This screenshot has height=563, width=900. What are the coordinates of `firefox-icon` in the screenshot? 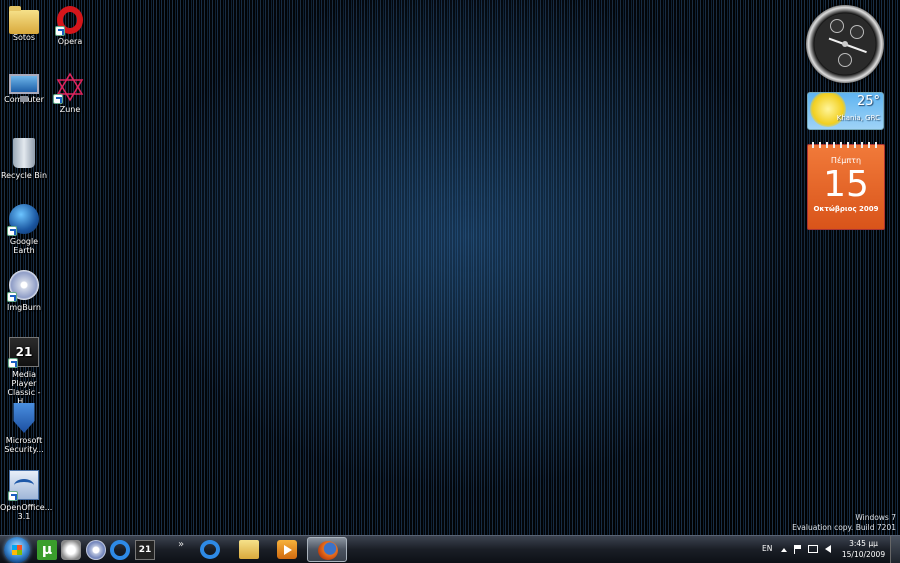 It's located at (328, 550).